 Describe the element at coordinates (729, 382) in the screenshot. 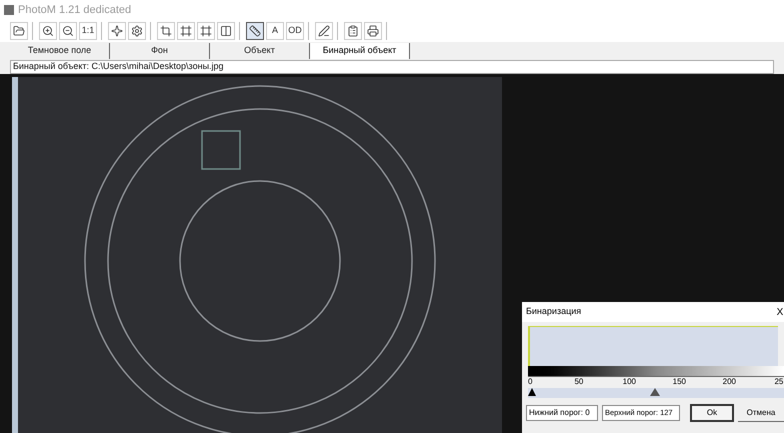

I see `scale-label: 200` at that location.